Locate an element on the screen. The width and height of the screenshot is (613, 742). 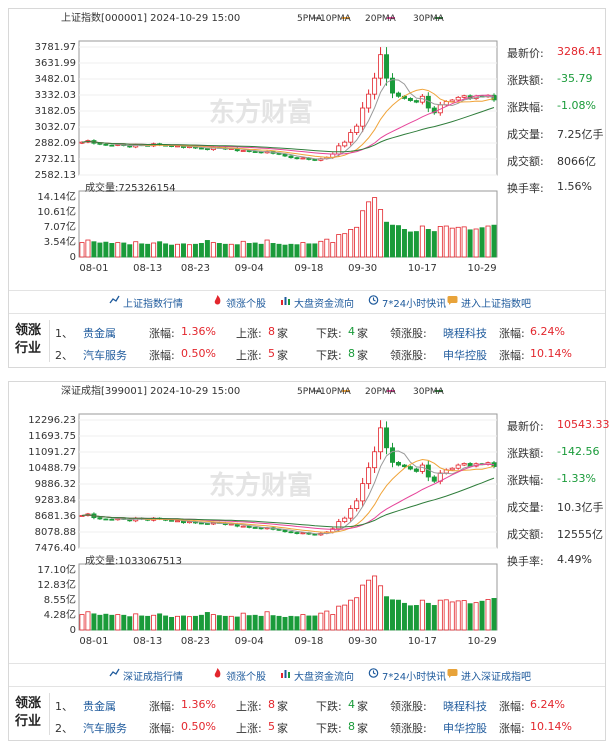
up-count-label: 上涨: is located at coordinates (249, 706).